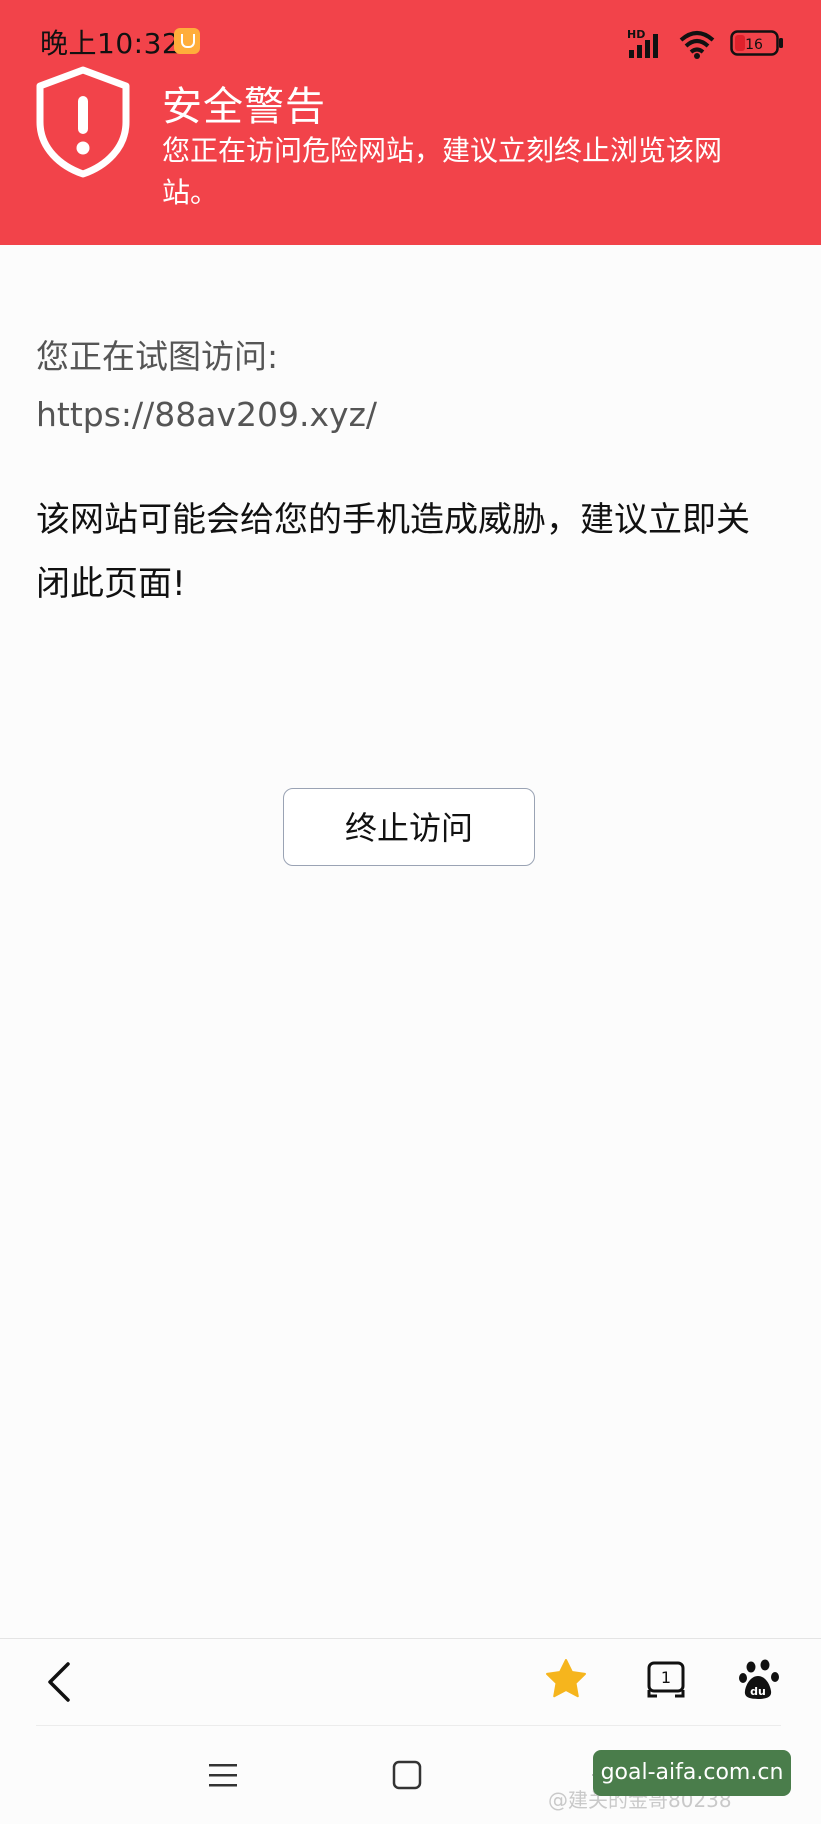 The height and width of the screenshot is (1824, 821). I want to click on watermark-badge: goal-aifa.com.cn, so click(692, 1773).